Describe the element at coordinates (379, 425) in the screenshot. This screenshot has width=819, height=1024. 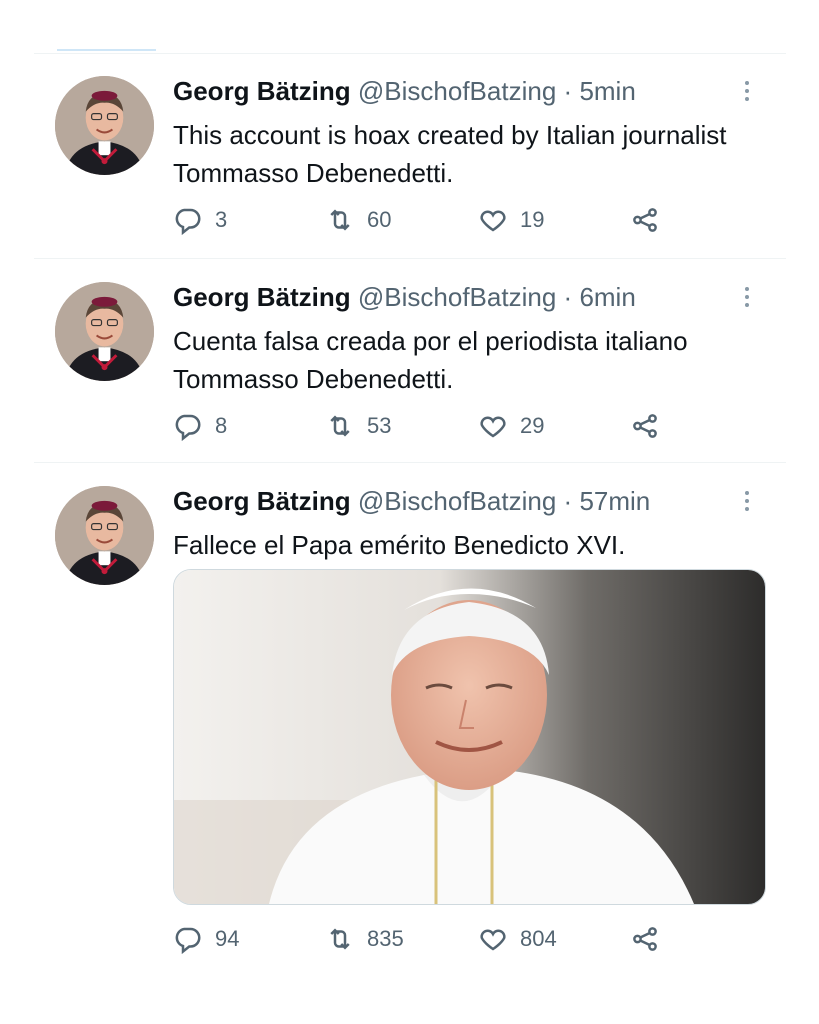
I see `retweet-count: 53` at that location.